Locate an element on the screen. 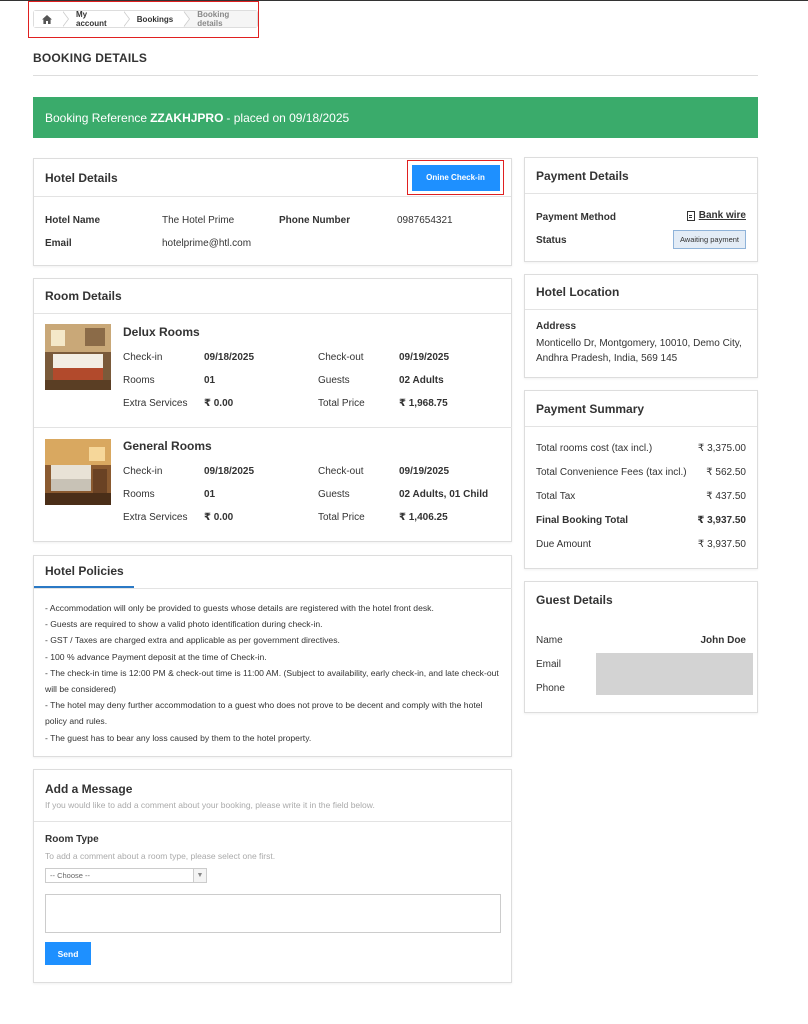 This screenshot has height=1024, width=808. total-price-value: ₹ 1,968.75 is located at coordinates (423, 403).